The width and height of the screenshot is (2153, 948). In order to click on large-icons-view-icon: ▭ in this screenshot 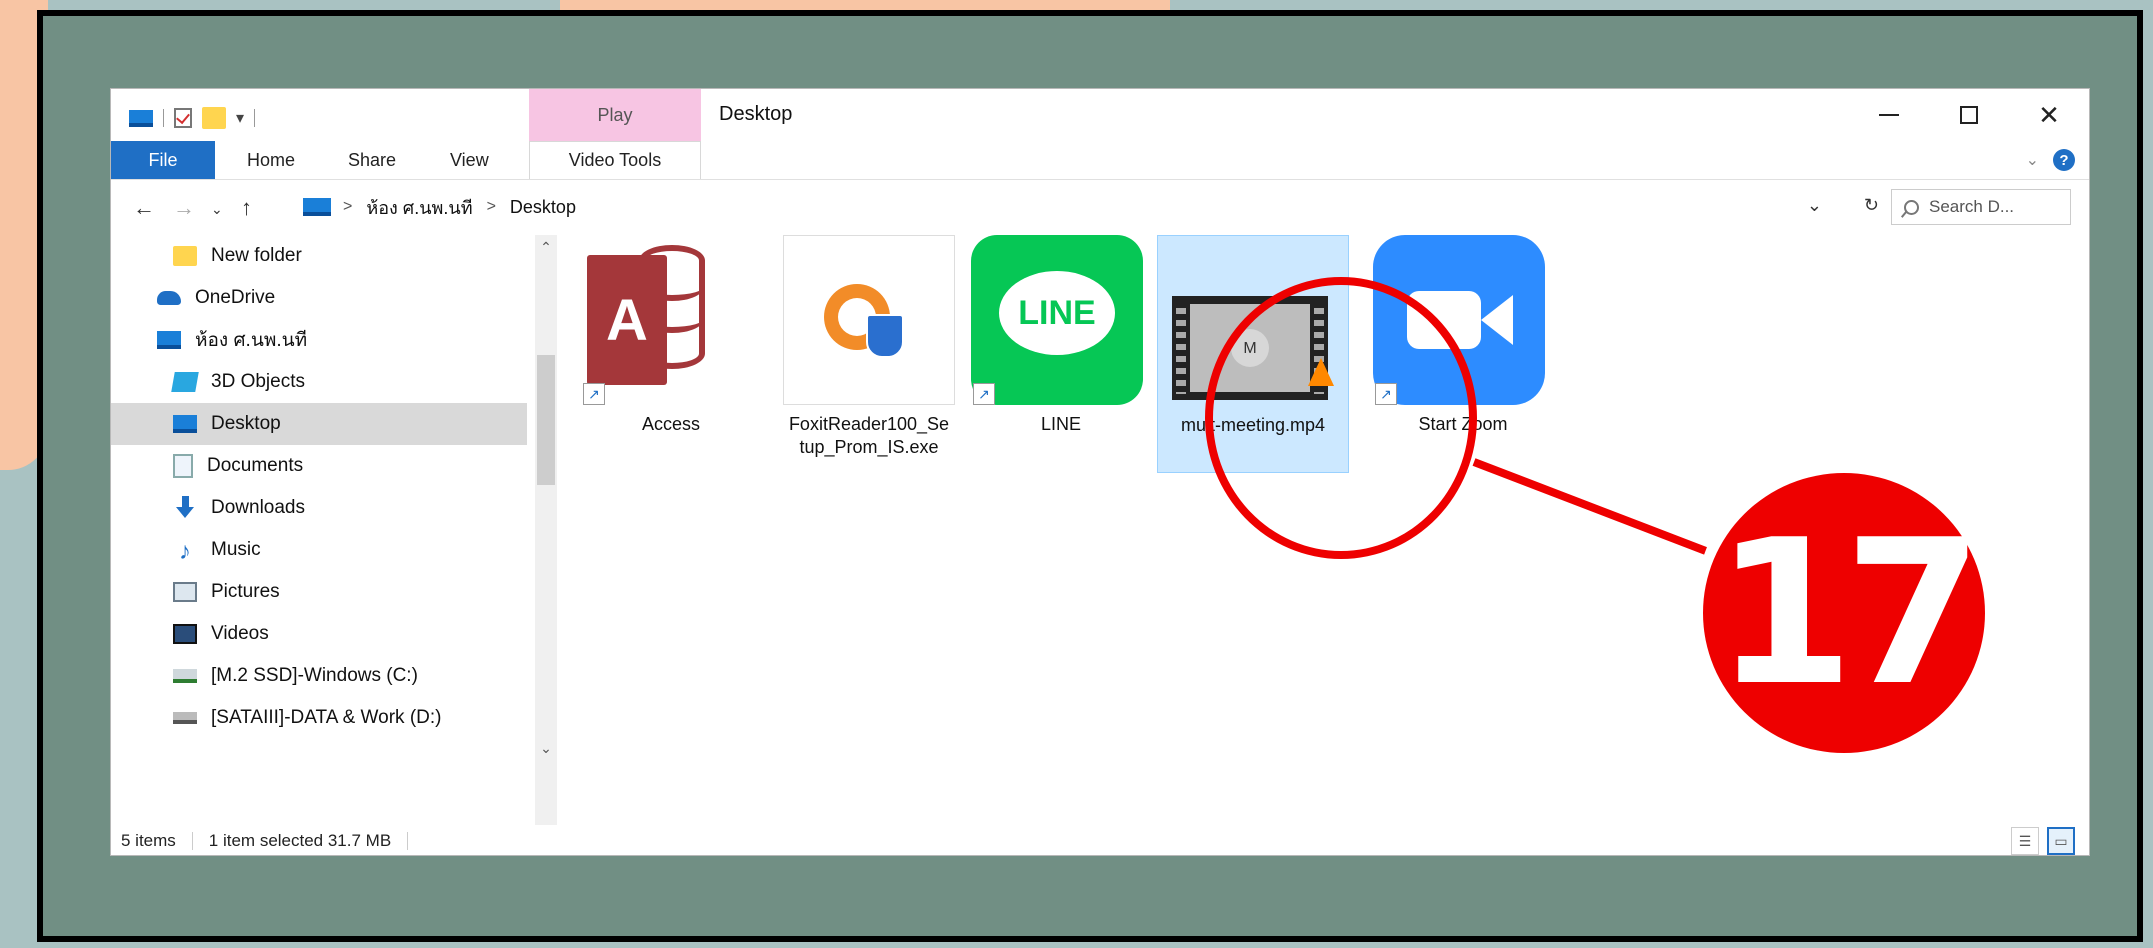, I will do `click(2061, 841)`.